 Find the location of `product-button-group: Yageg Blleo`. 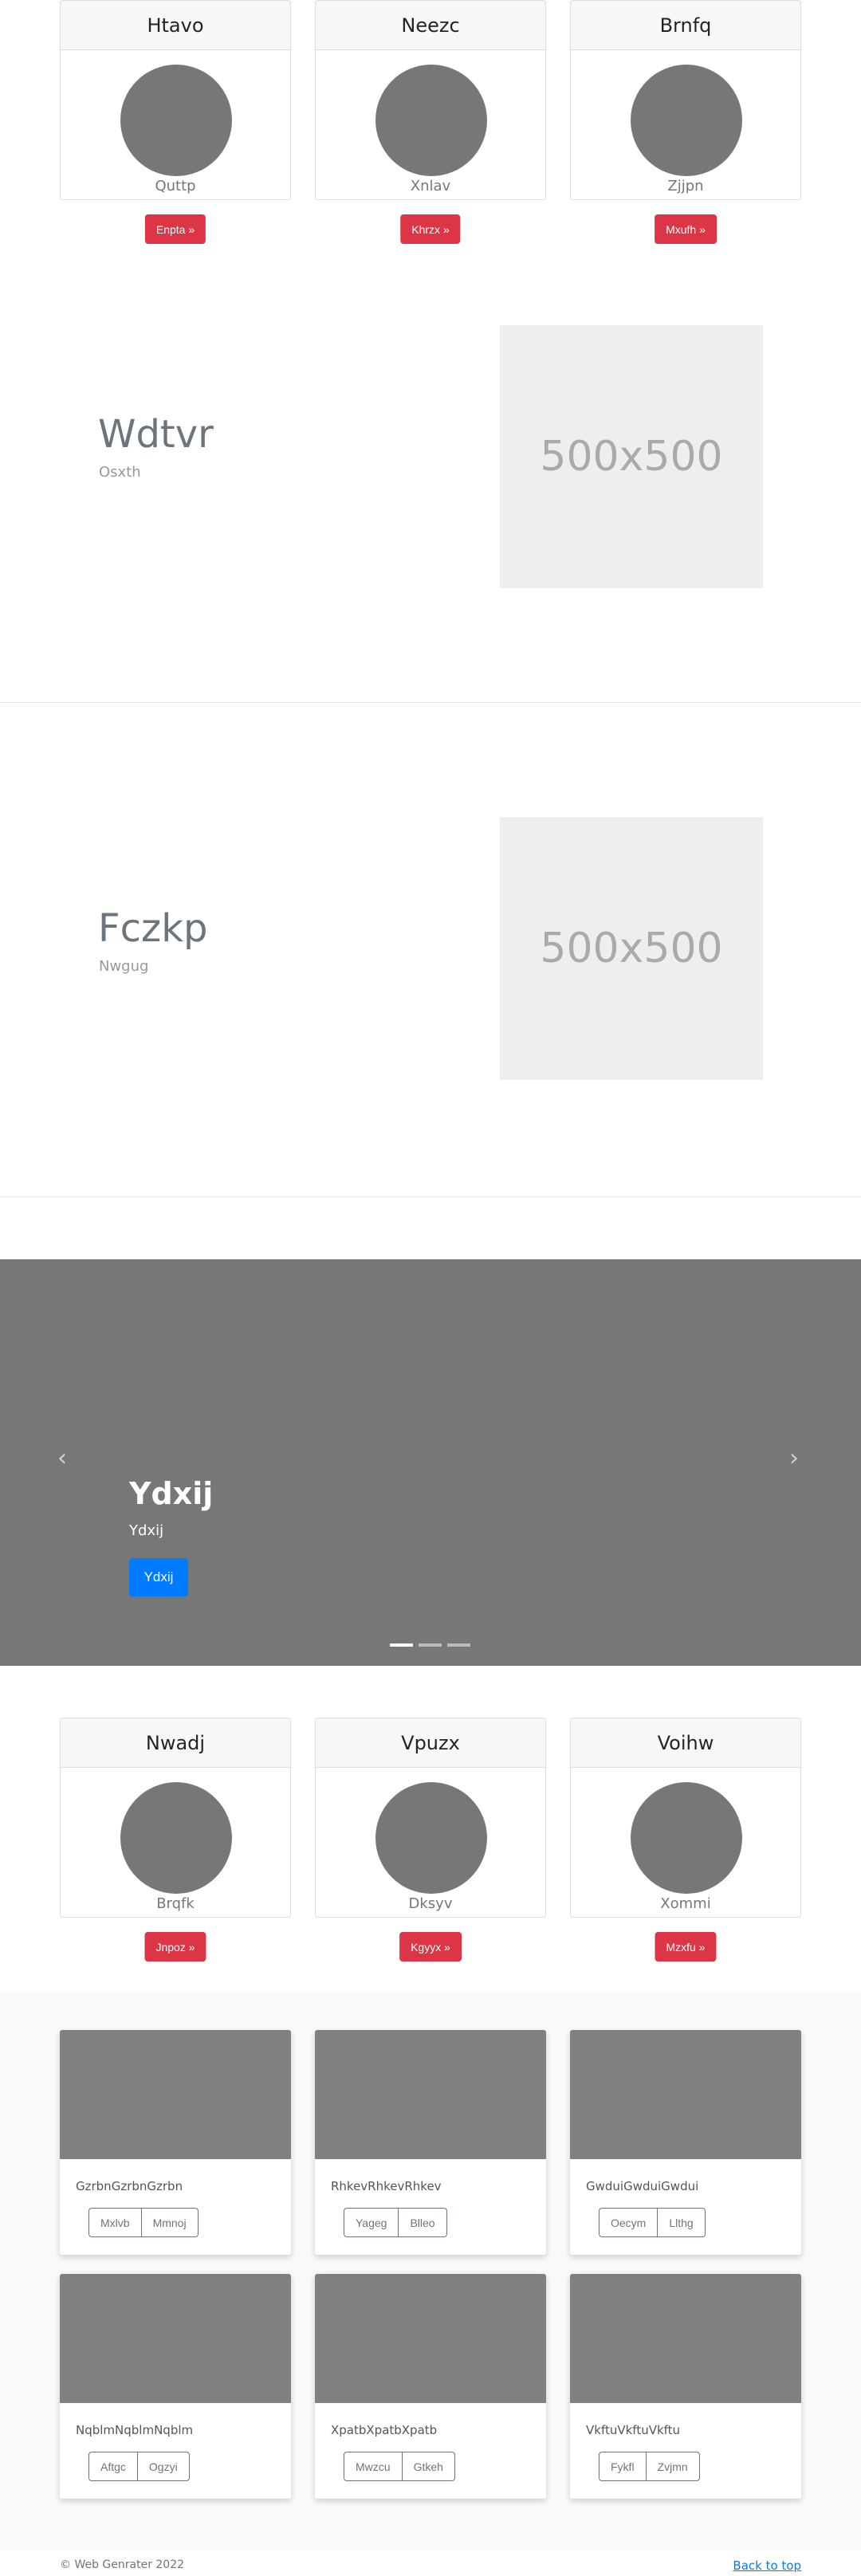

product-button-group: Yageg Blleo is located at coordinates (395, 2222).